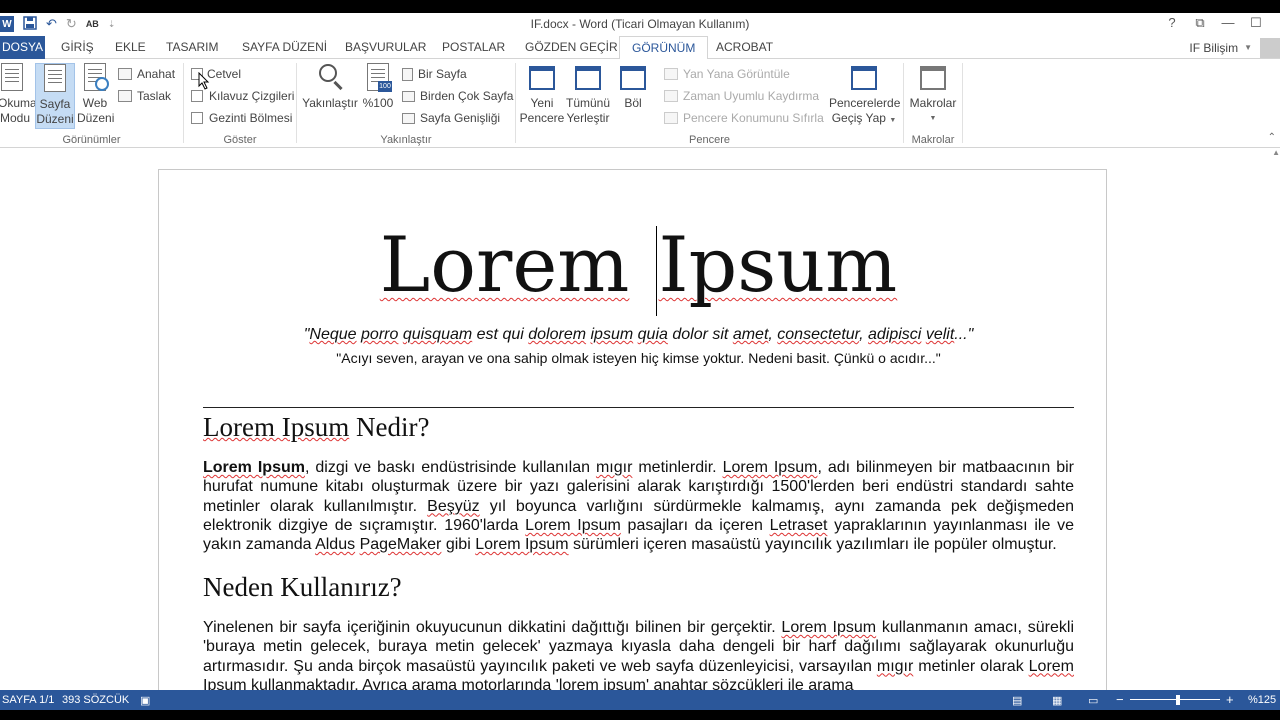  I want to click on account-menu: IF Bilişim ▼, so click(1234, 47).